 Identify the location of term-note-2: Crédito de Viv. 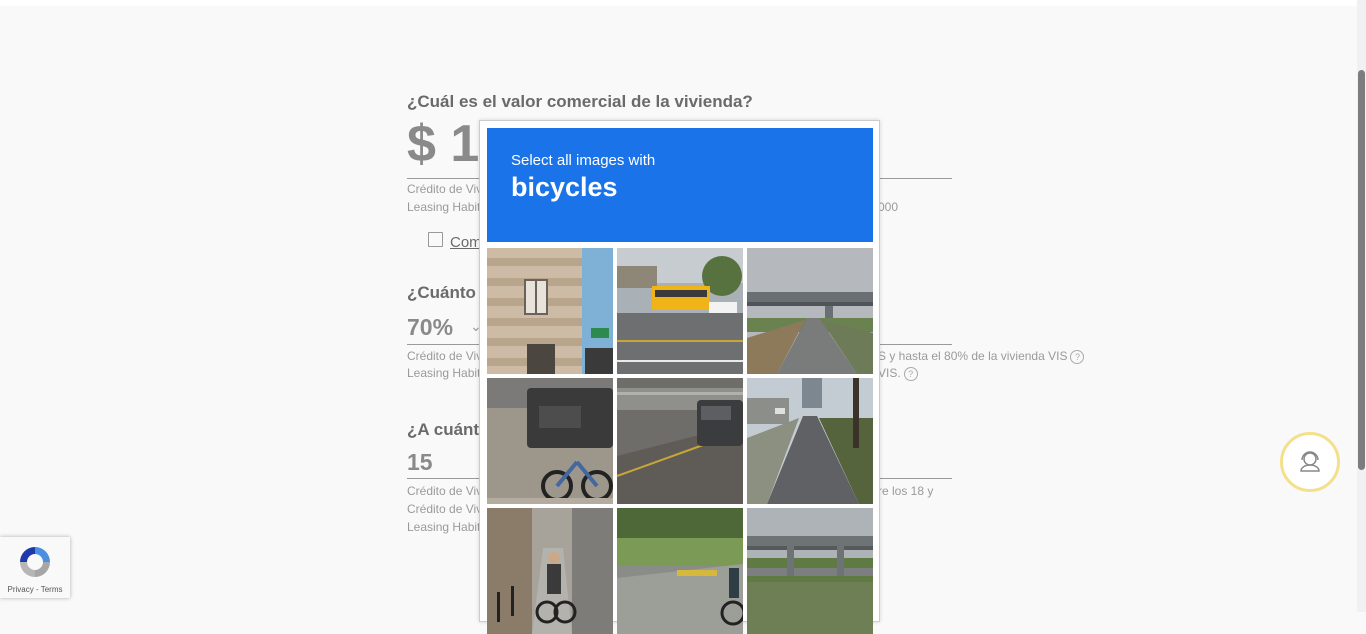
(445, 509).